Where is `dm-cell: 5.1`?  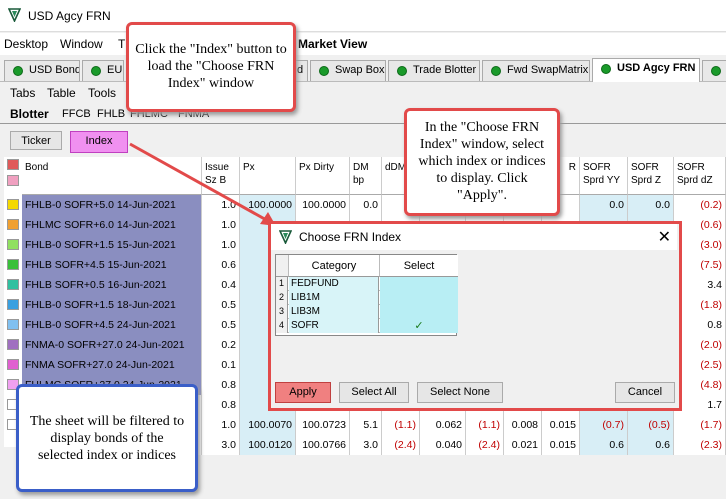
dm-cell: 5.1 is located at coordinates (366, 425).